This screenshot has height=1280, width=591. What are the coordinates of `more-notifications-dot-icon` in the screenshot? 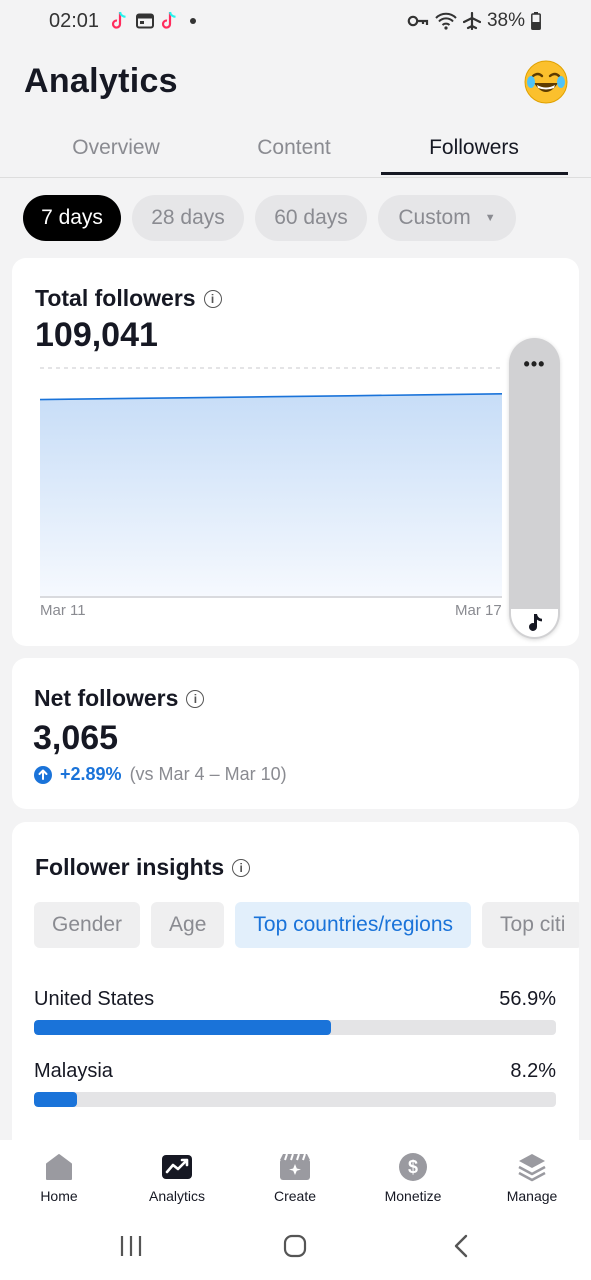 It's located at (193, 21).